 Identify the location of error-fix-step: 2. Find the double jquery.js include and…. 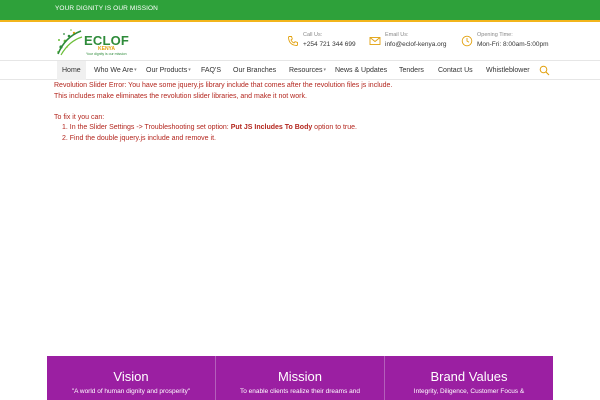
(139, 138).